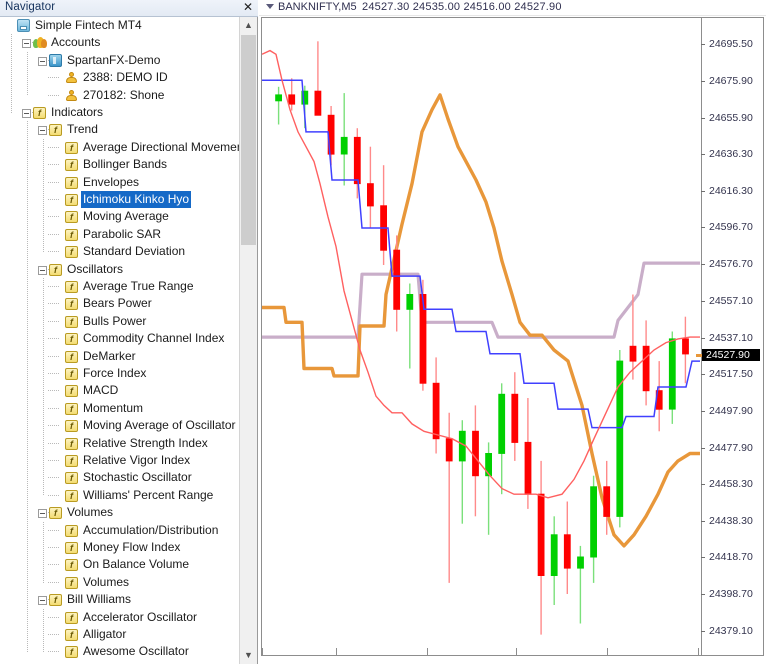 The width and height of the screenshot is (766, 664). What do you see at coordinates (120, 425) in the screenshot?
I see `tree-item: f Moving Average of Oscillator` at bounding box center [120, 425].